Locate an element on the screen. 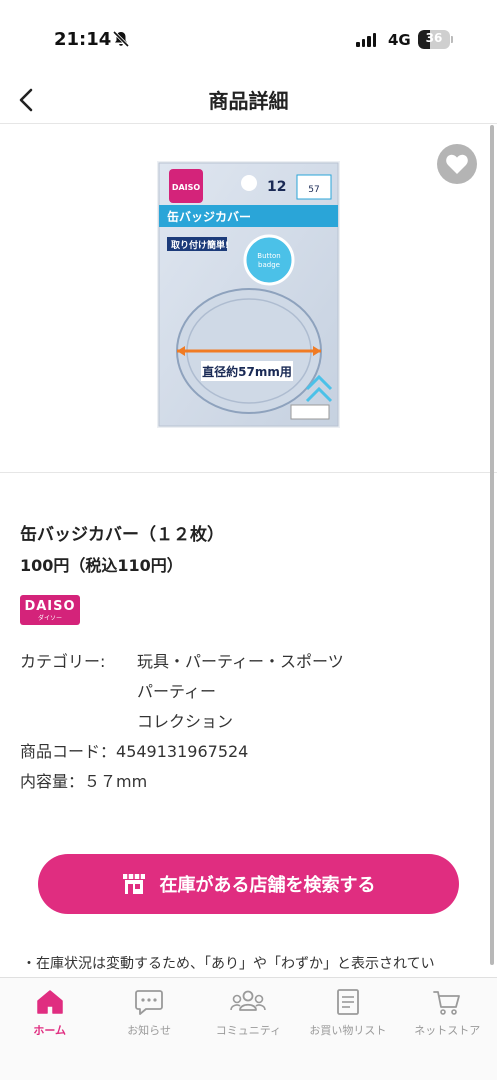 This screenshot has width=497, height=1080. brand-logo-sub: ダイソー is located at coordinates (49, 618).